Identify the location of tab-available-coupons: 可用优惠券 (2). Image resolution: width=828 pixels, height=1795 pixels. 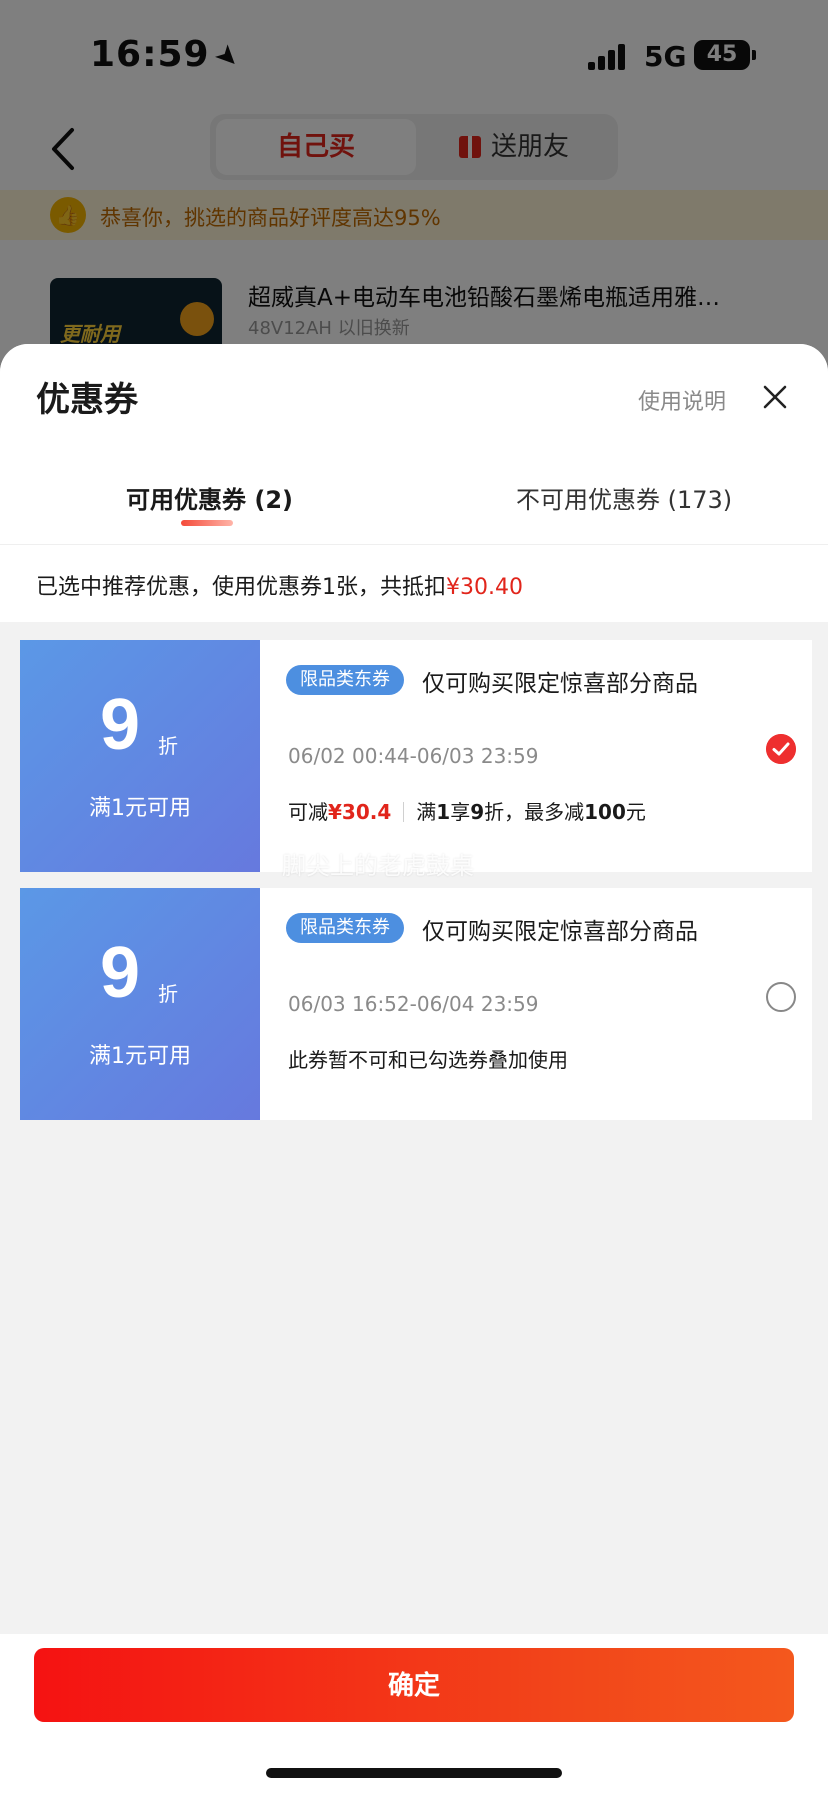
(209, 497).